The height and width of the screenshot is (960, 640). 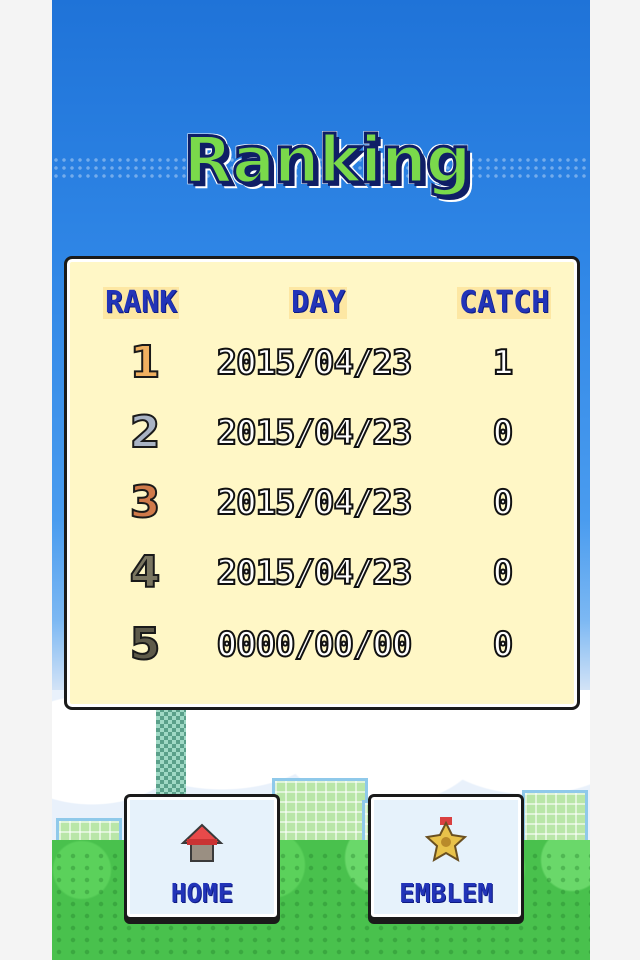 I want to click on rank-number: 1, so click(x=145, y=362).